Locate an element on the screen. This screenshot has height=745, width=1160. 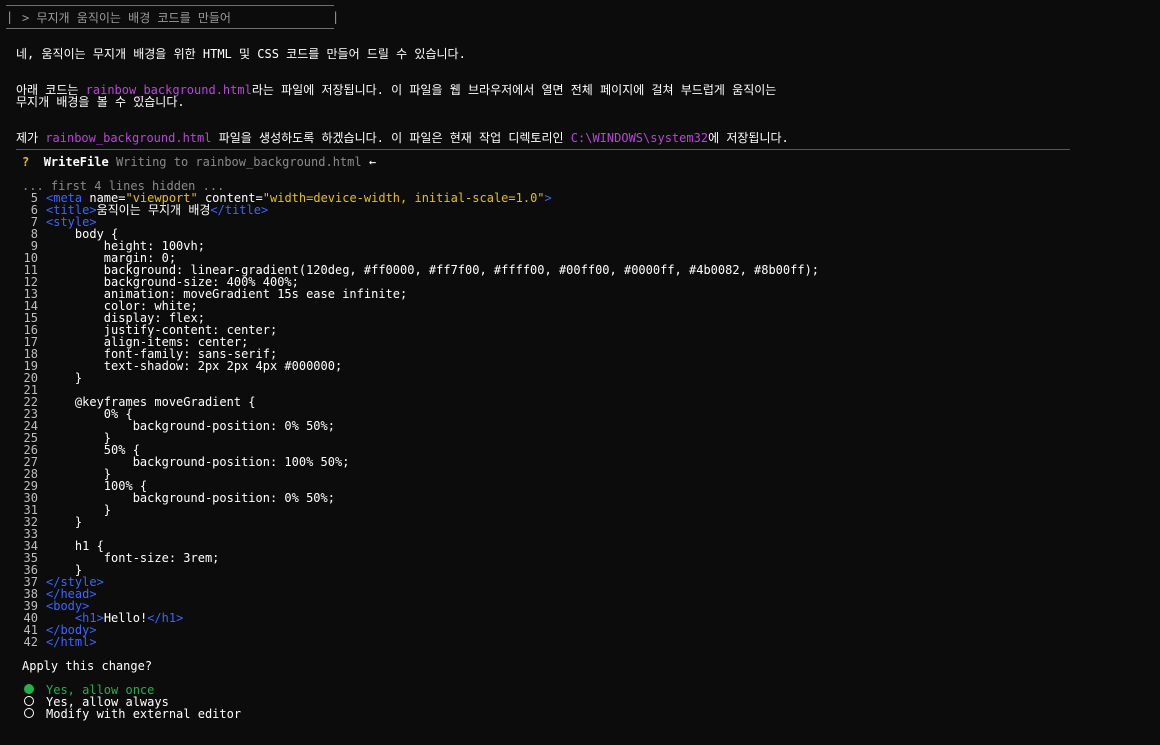
code-line: 24 background-position: 0% 50%; is located at coordinates (420, 426).